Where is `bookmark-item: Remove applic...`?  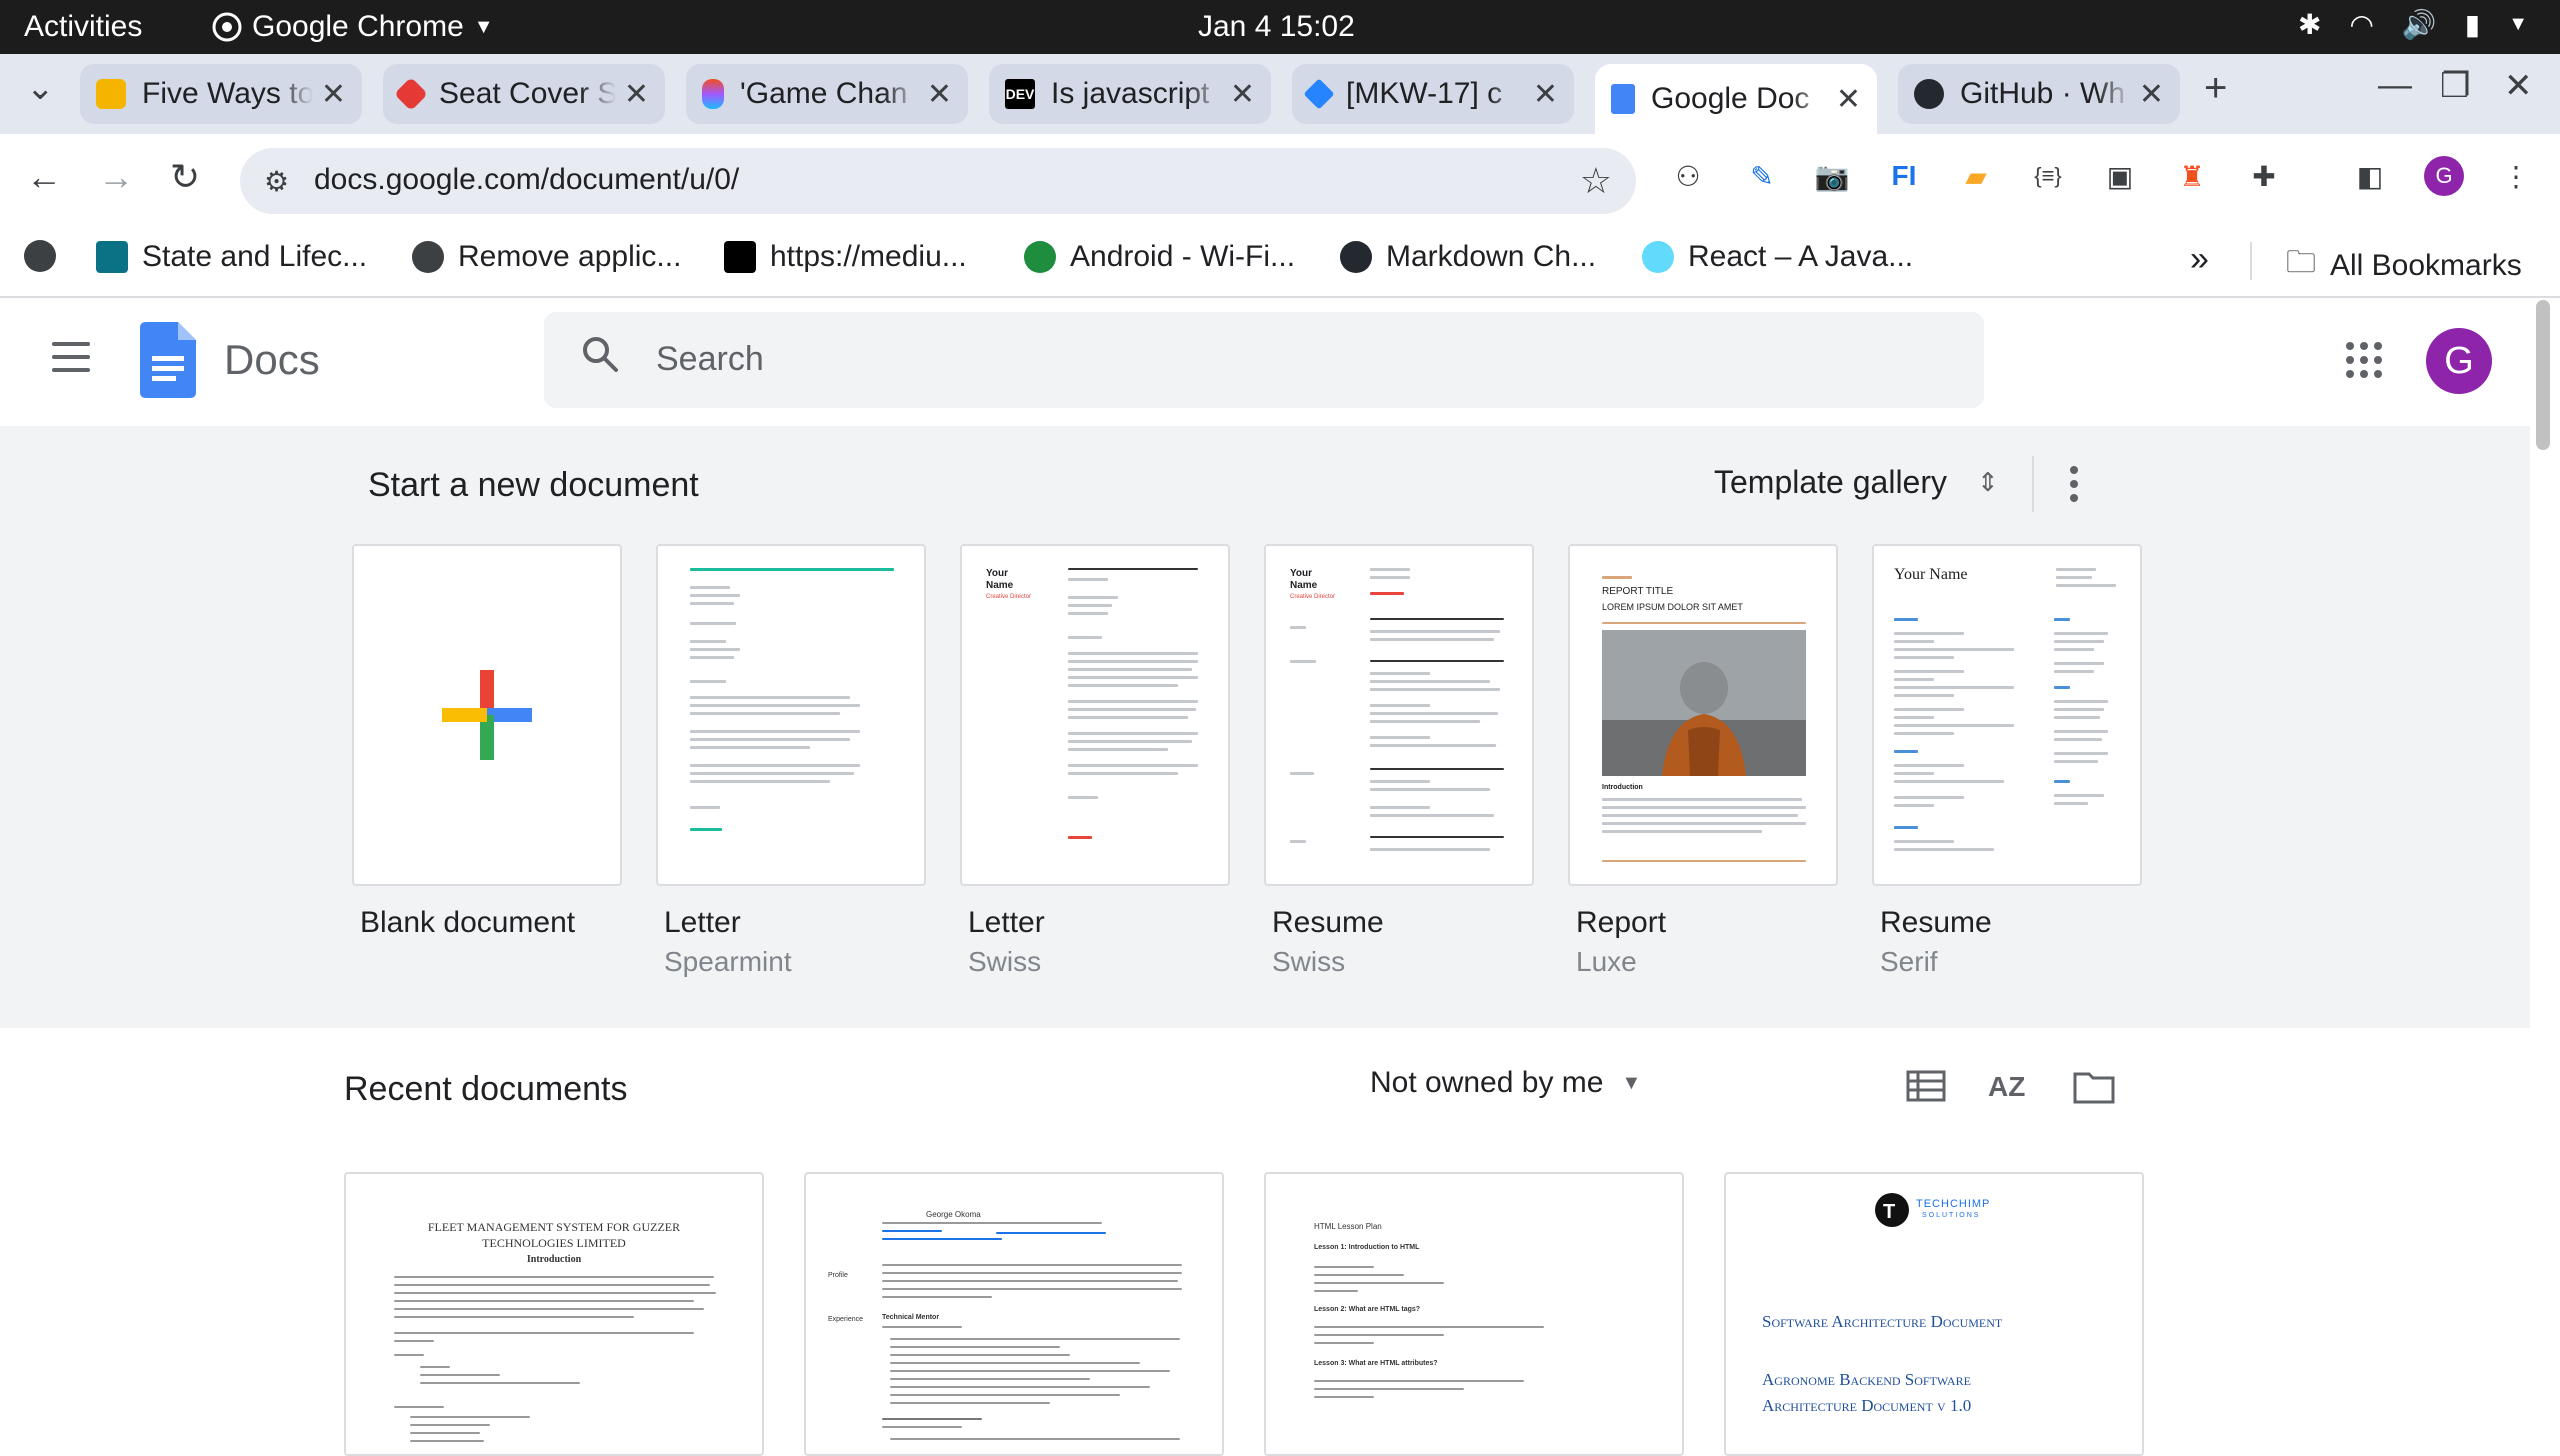
bookmark-item: Remove applic... is located at coordinates (546, 257).